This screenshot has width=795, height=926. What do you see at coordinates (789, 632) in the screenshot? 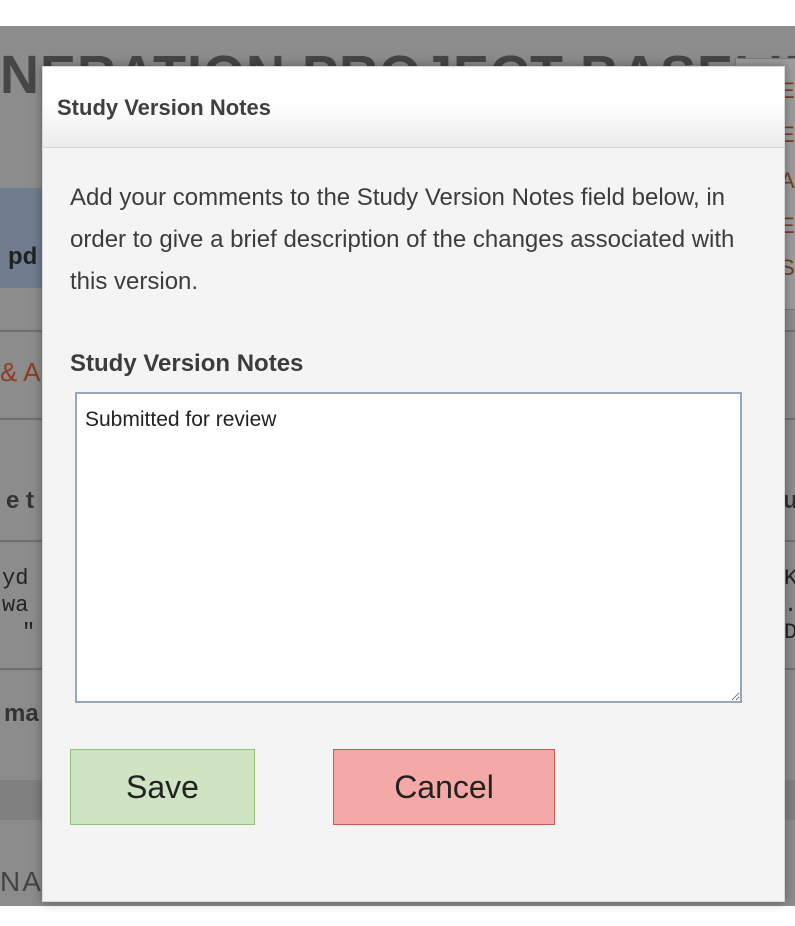
I see `code-line-right: DJ` at bounding box center [789, 632].